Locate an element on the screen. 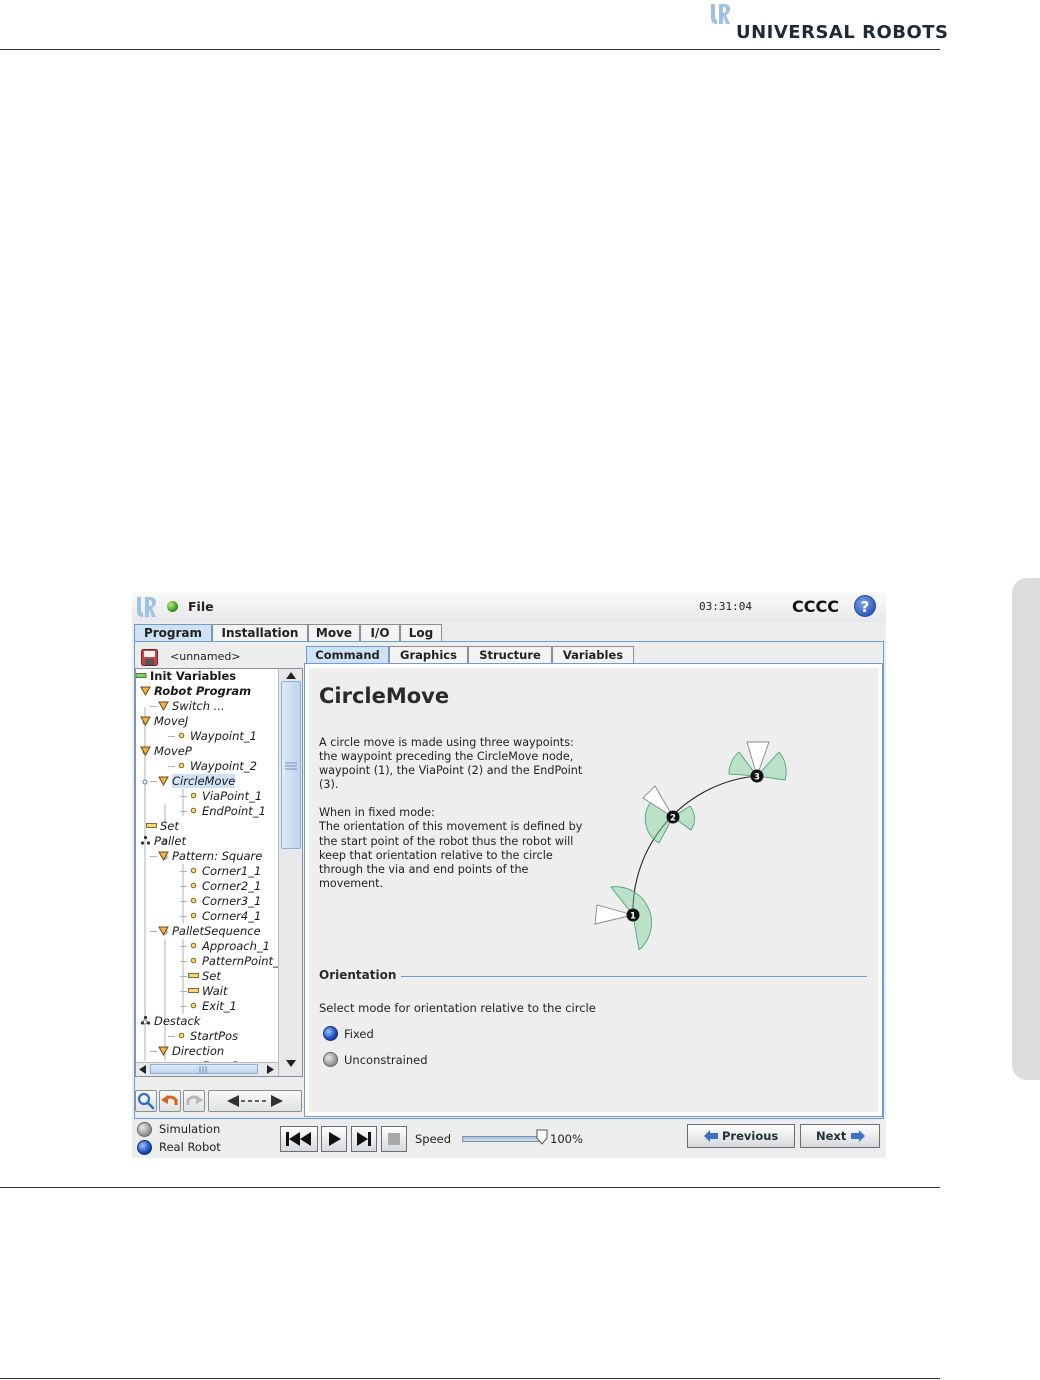  radio-fixed is located at coordinates (330, 1033).